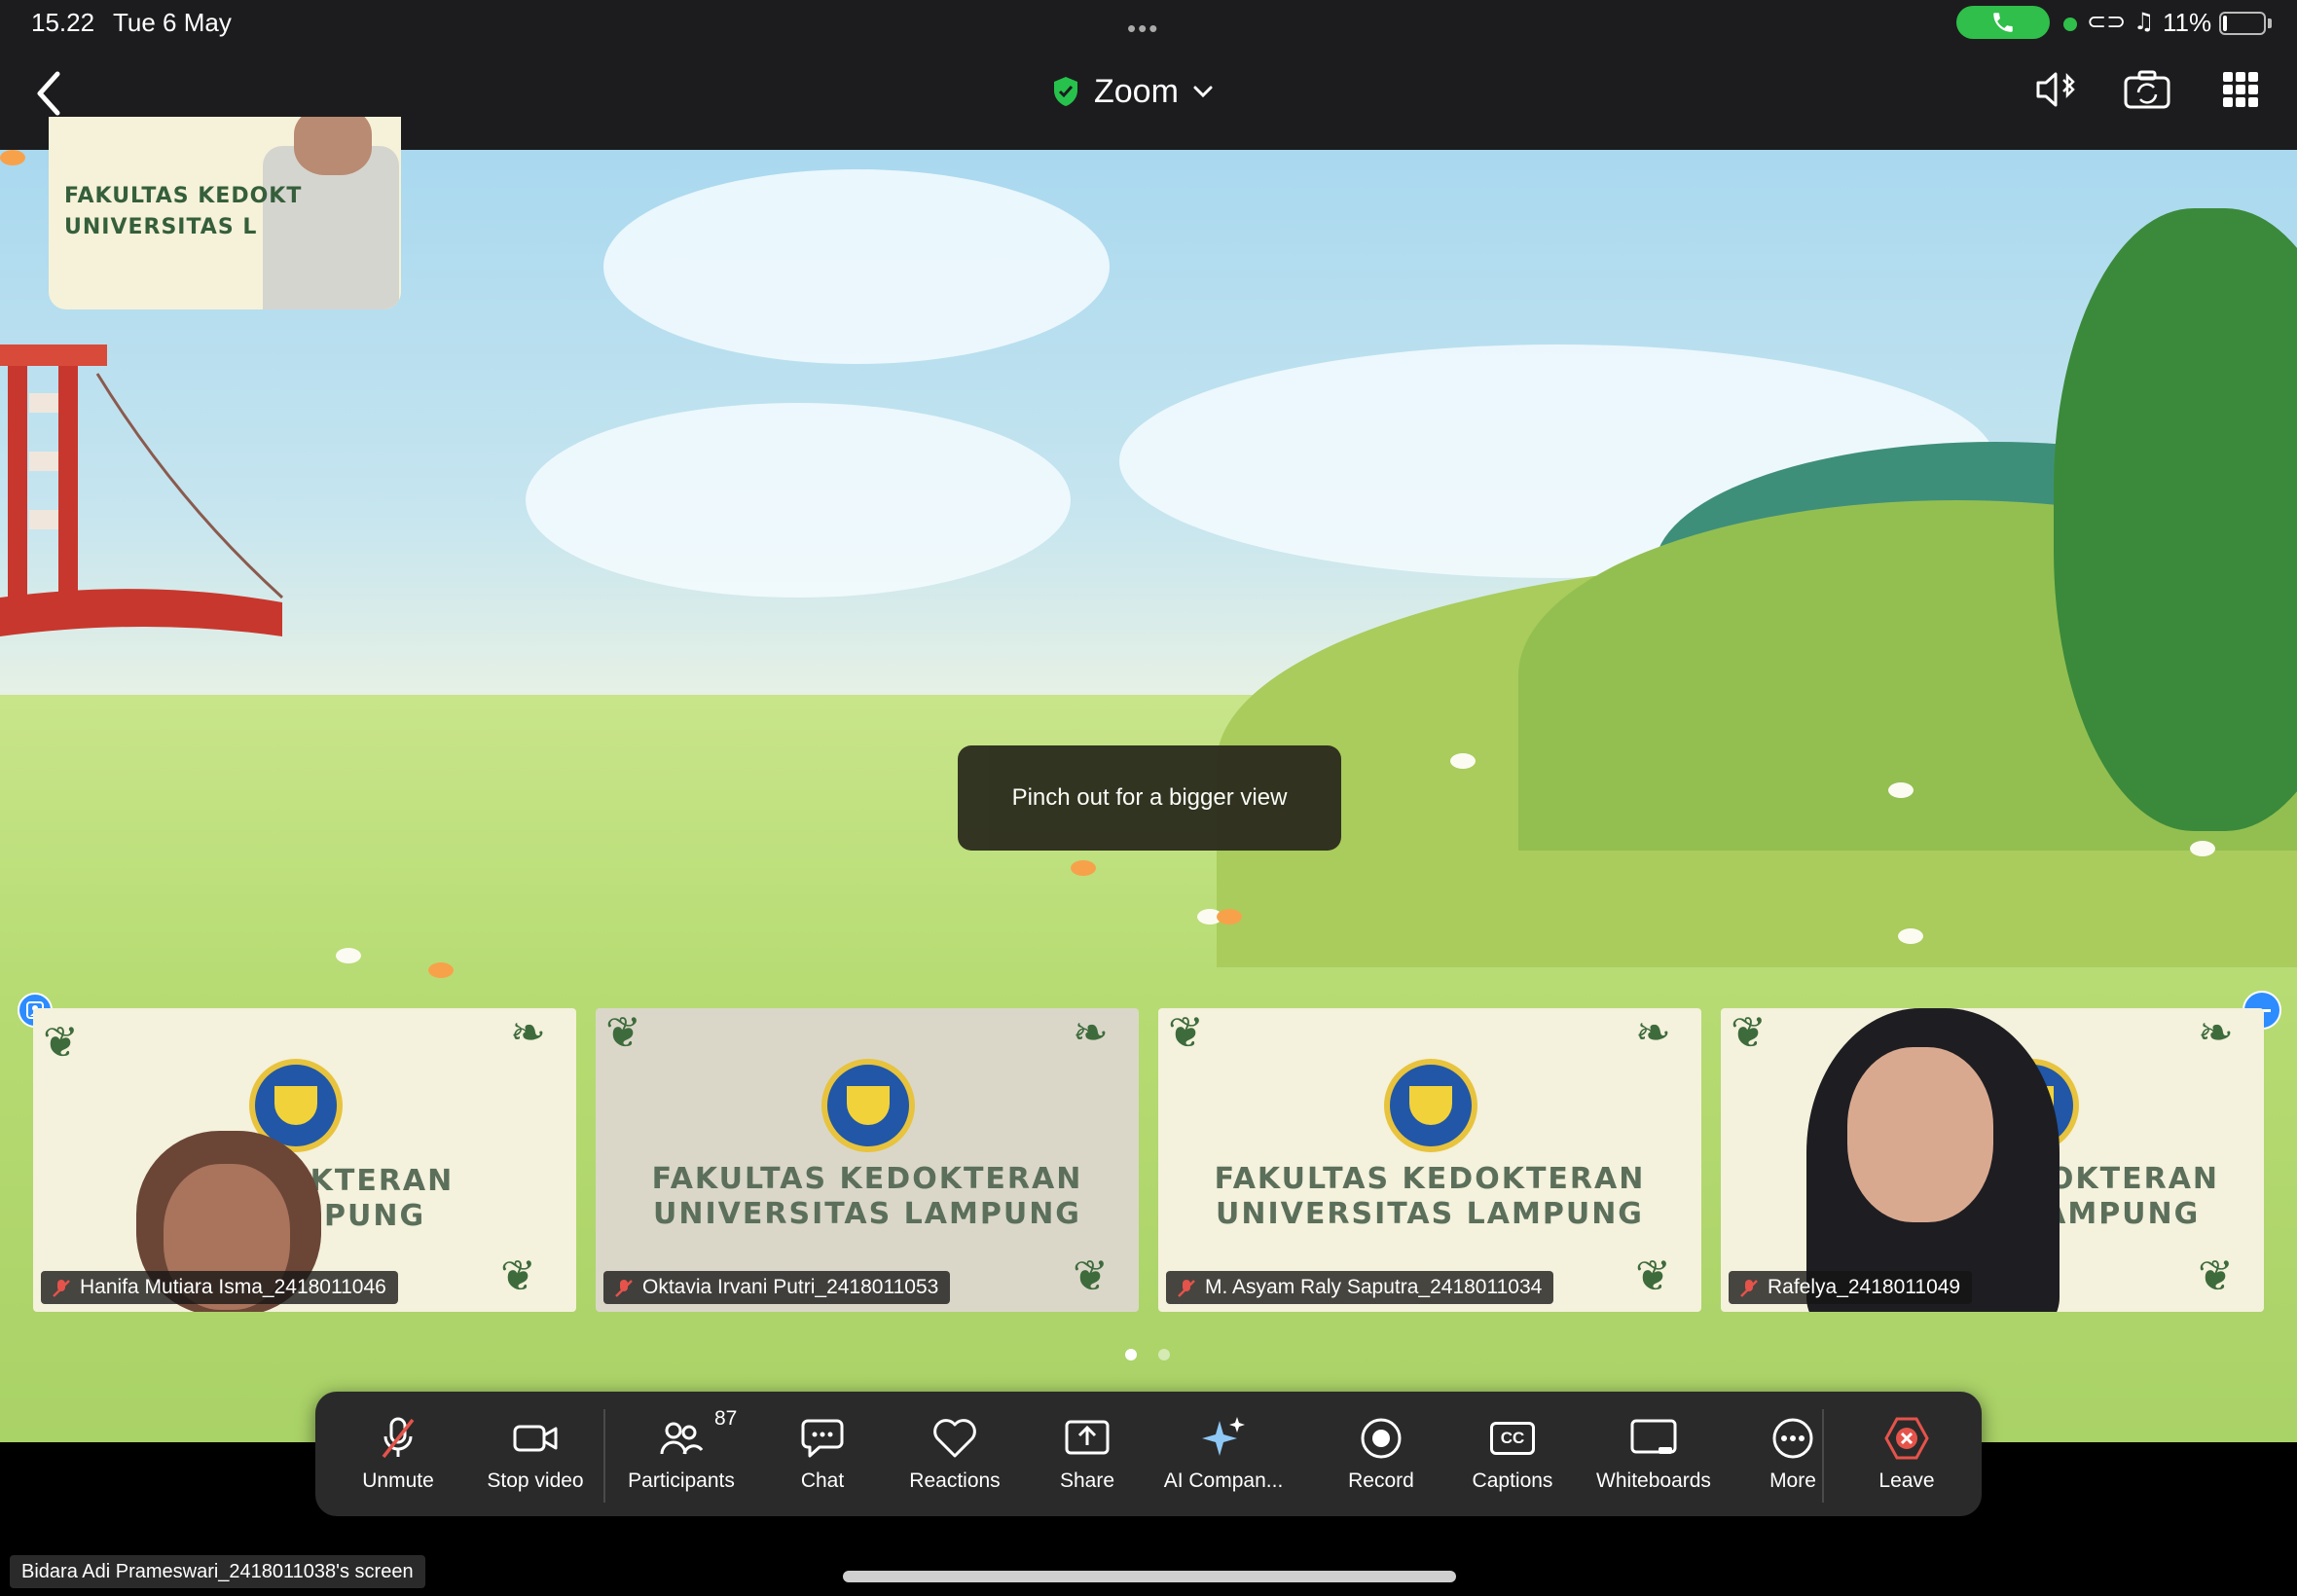 The image size is (2297, 1596). I want to click on battery-percent: 11%, so click(2187, 22).